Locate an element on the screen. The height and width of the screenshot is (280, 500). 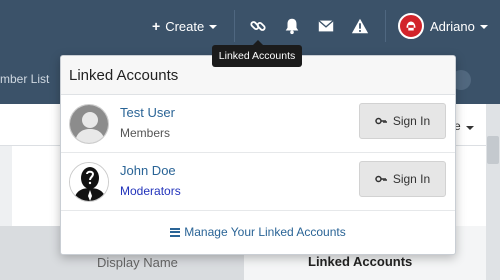
account-group: Moderators is located at coordinates (150, 191).